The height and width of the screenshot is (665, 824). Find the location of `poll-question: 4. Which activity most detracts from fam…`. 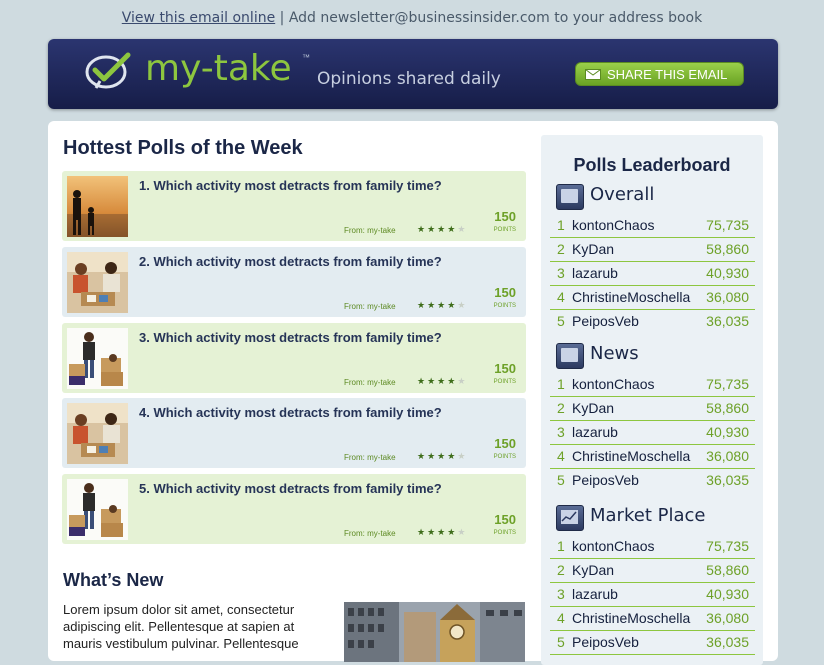

poll-question: 4. Which activity most detracts from fam… is located at coordinates (290, 412).